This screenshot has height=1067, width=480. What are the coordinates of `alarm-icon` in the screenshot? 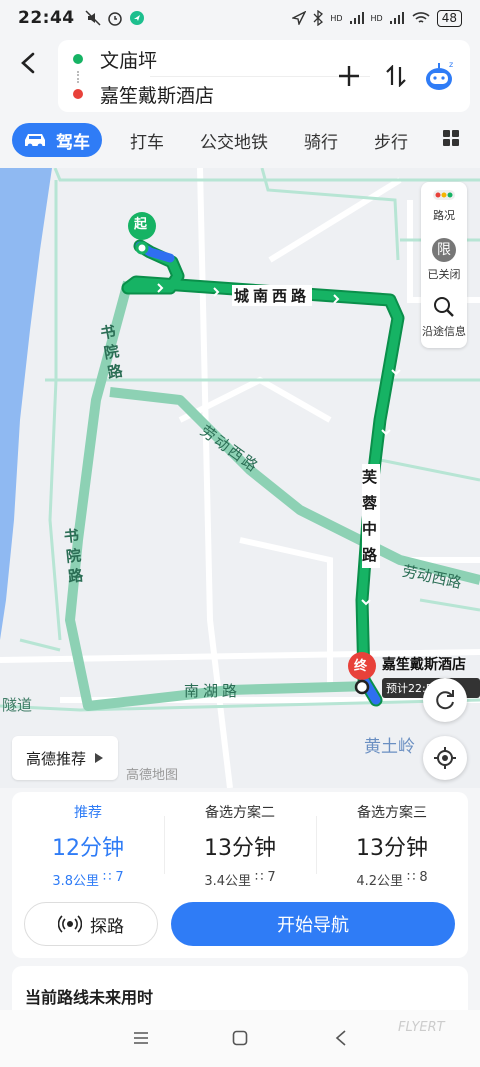 It's located at (114, 19).